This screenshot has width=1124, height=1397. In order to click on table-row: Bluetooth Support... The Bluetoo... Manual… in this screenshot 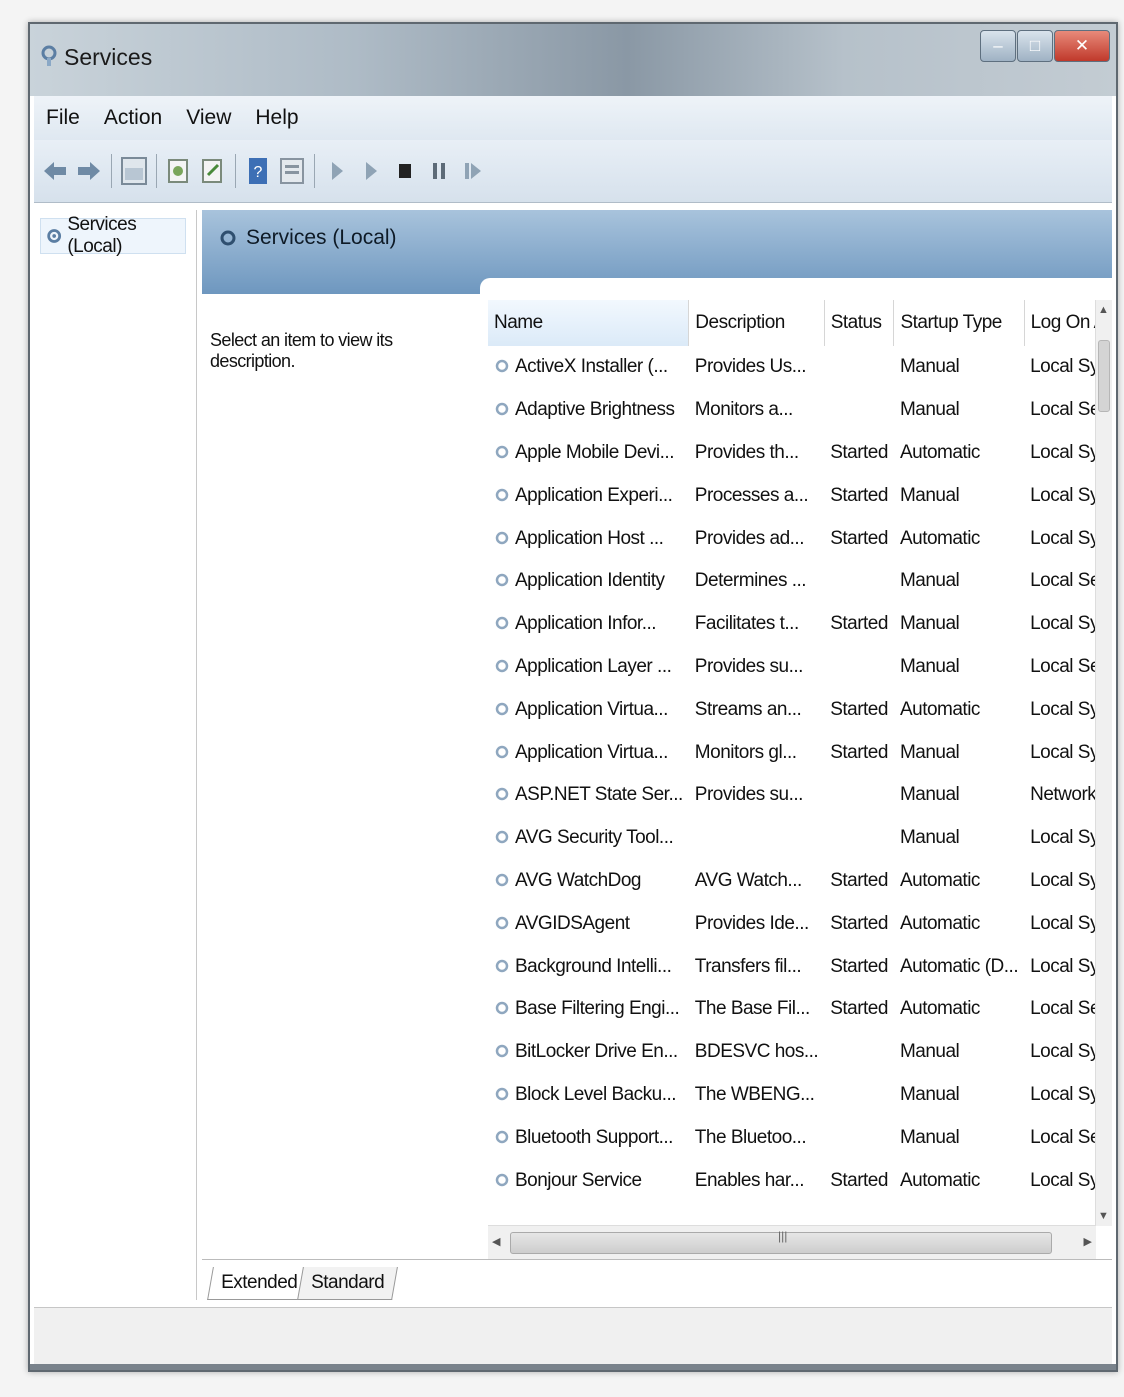, I will do `click(800, 1137)`.